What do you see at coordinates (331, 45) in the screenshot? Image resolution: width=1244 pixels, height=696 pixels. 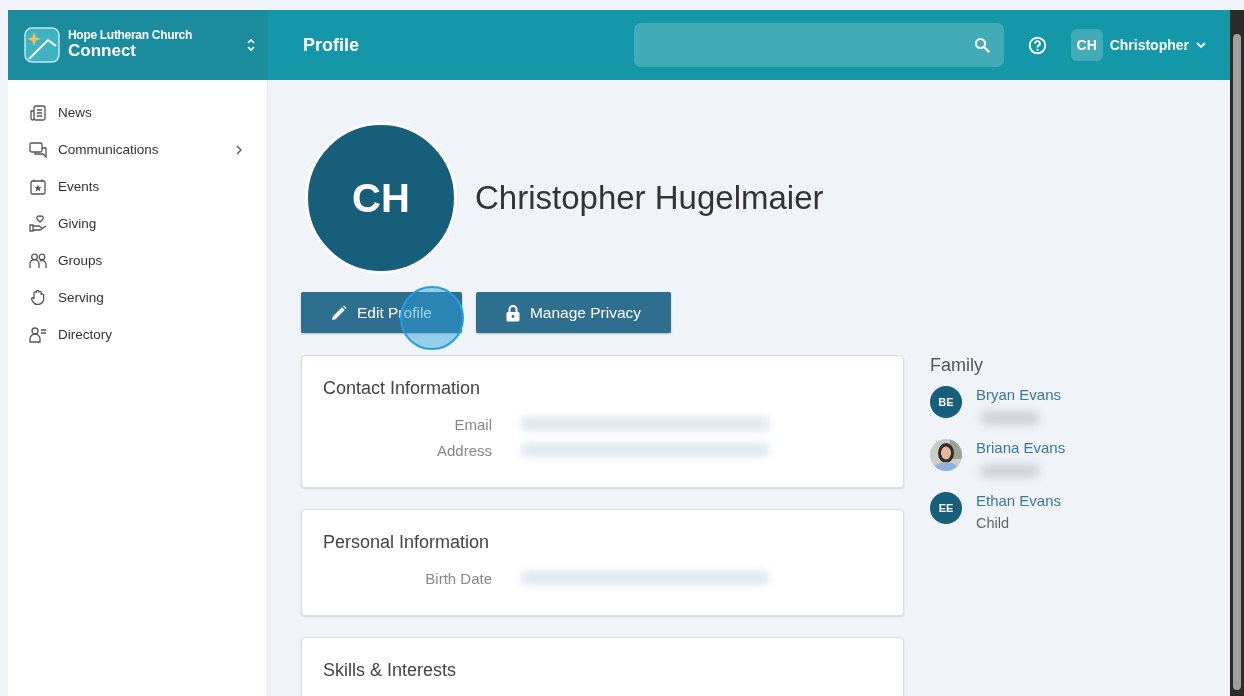 I see `page-title: Profile` at bounding box center [331, 45].